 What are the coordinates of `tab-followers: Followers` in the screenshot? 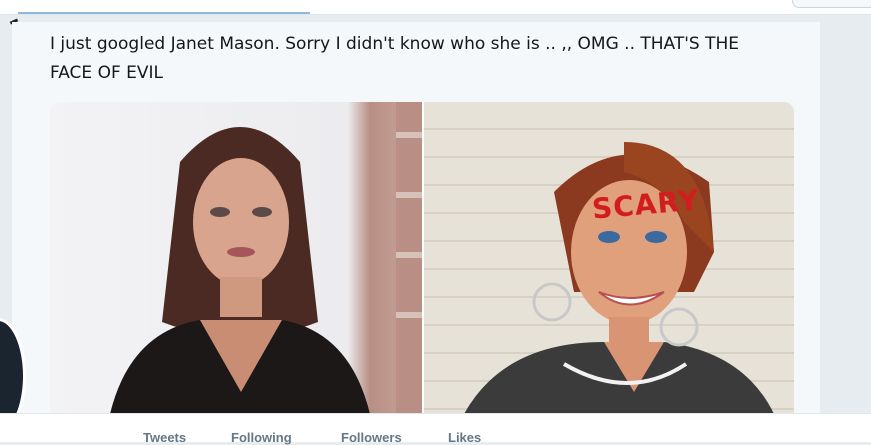 It's located at (371, 437).